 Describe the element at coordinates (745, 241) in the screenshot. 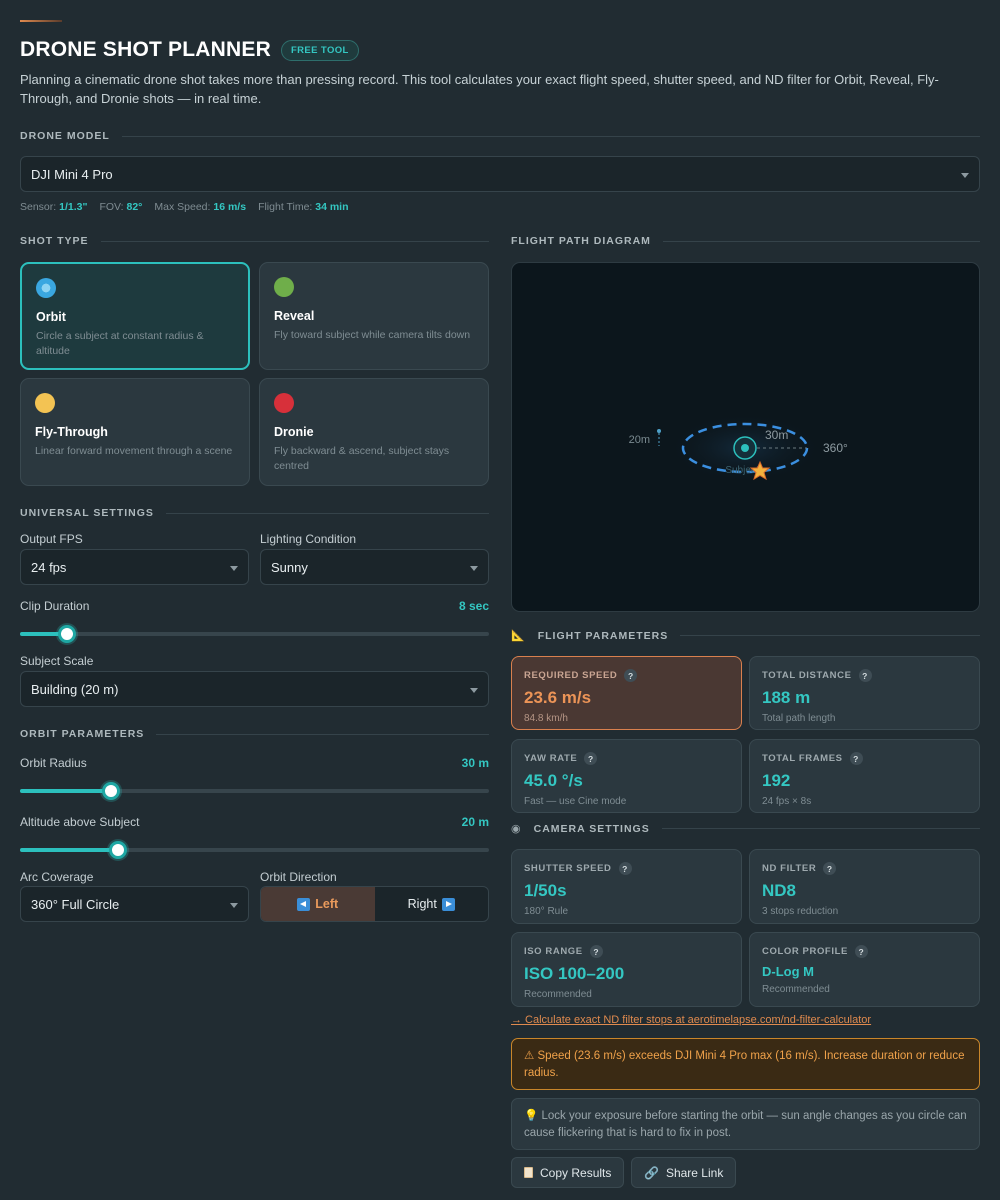

I see `section-flight-path: FLIGHT PATH DIAGRAM` at that location.